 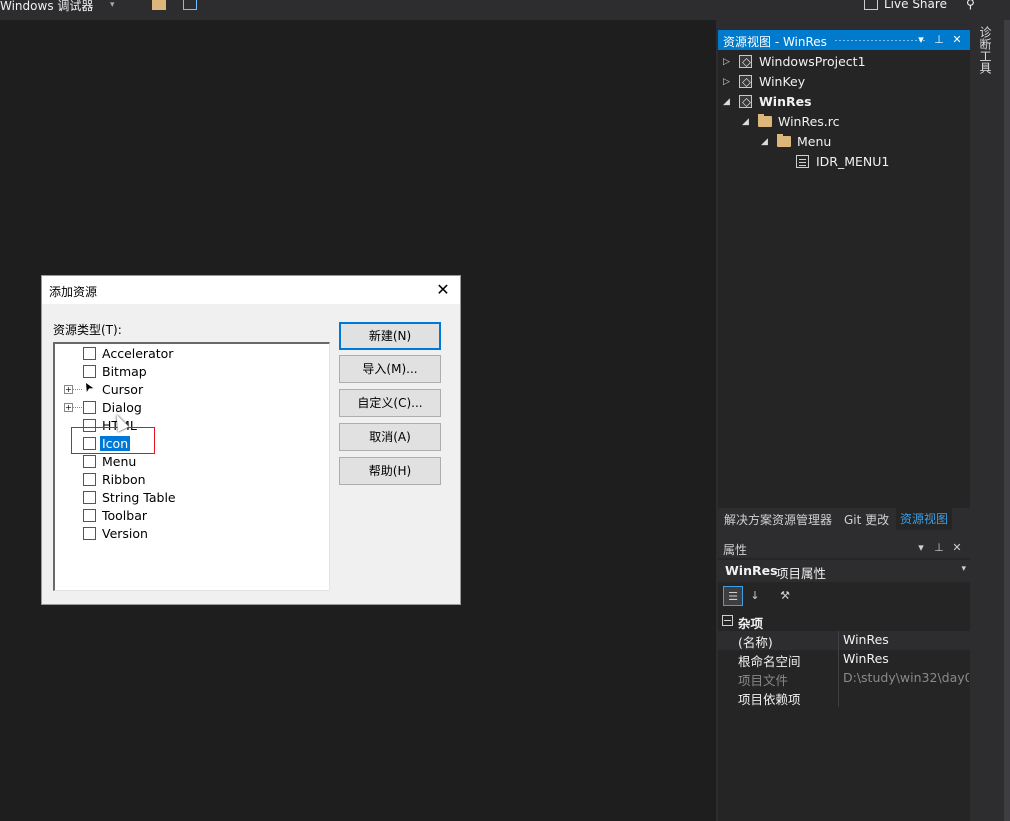 I want to click on property-row: 项目依赖项, so click(x=844, y=697).